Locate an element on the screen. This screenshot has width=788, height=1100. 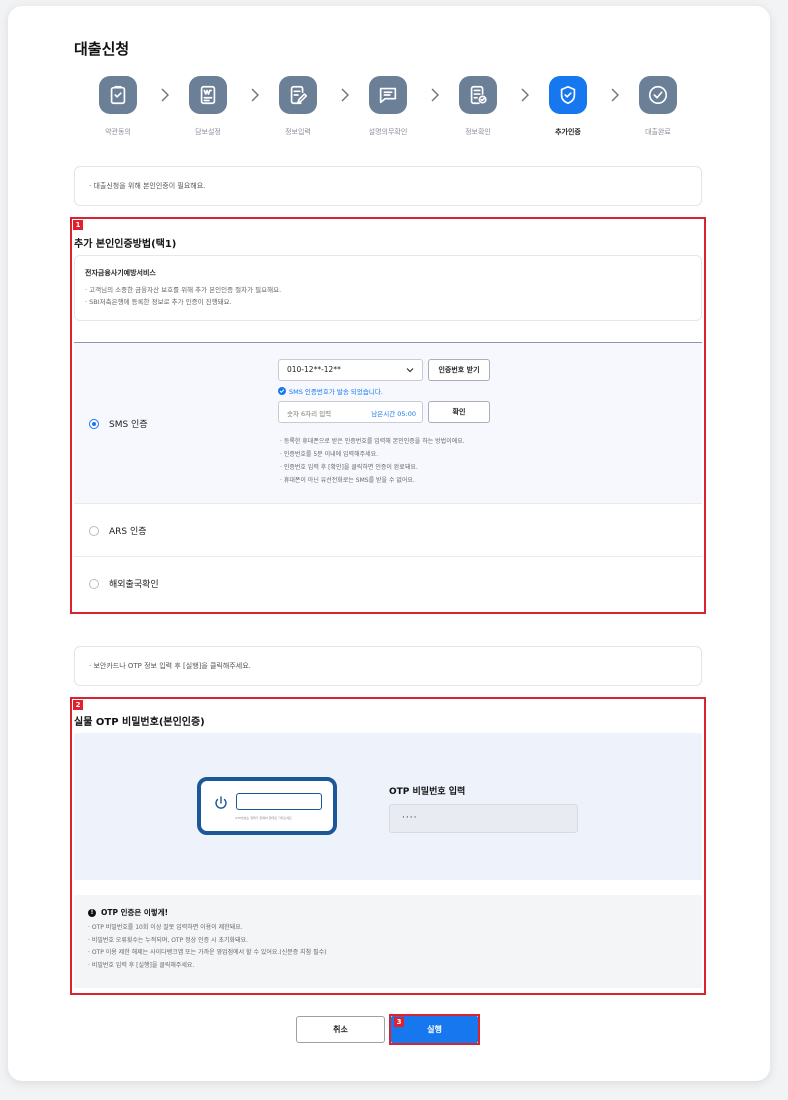
page-title: 대출신청 is located at coordinates (102, 49).